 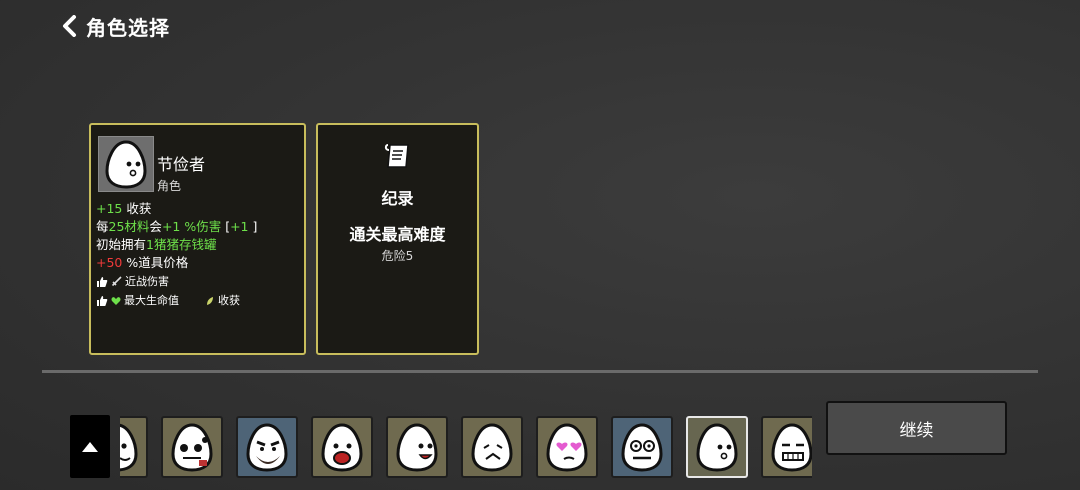 What do you see at coordinates (69, 26) in the screenshot?
I see `chevron-left-icon` at bounding box center [69, 26].